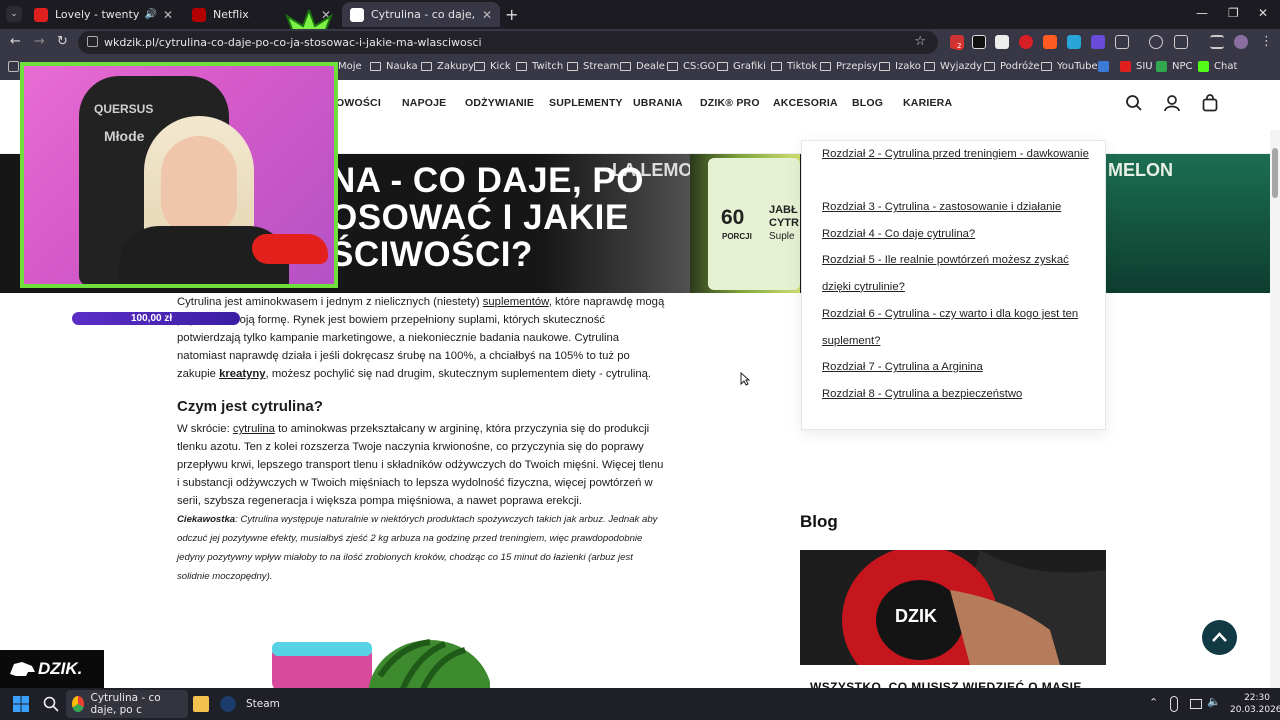 The height and width of the screenshot is (720, 1280). I want to click on site-info-icon, so click(92, 41).